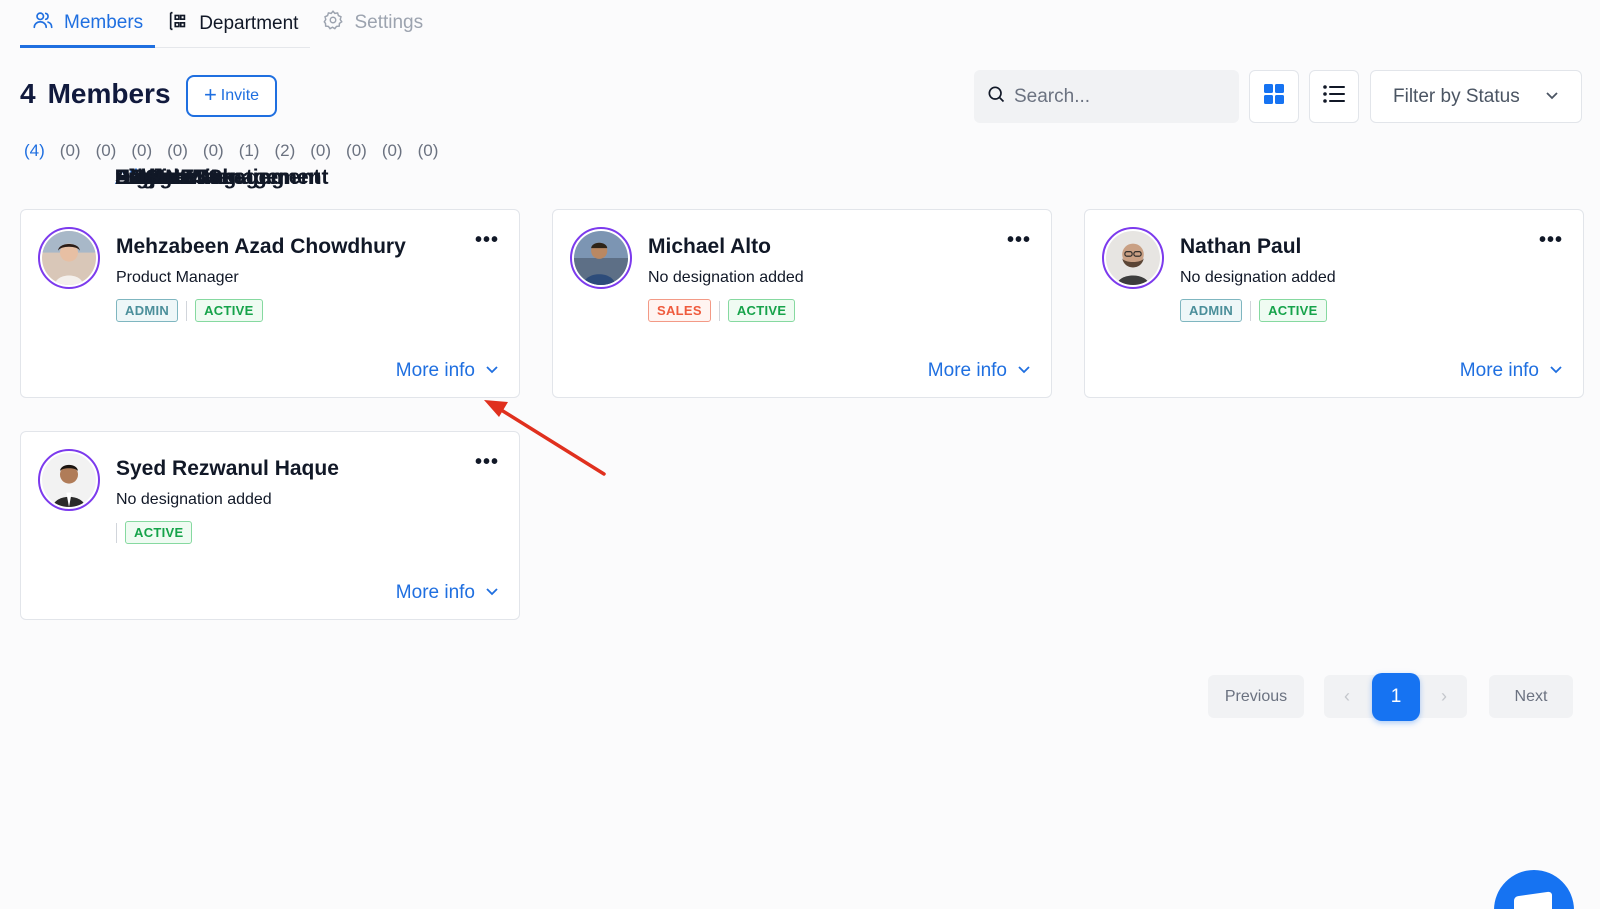 This screenshot has width=1600, height=909. I want to click on tab-department: Department, so click(233, 24).